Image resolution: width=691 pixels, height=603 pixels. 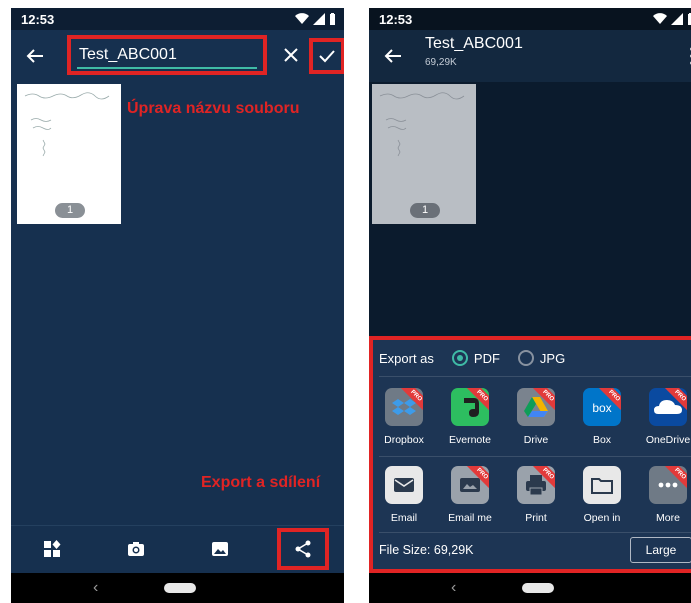 I want to click on share-target-open-in: Open in, so click(x=602, y=496).